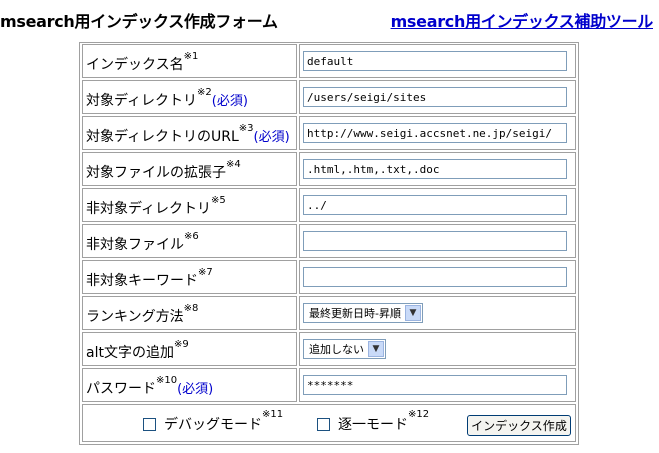 The image size is (659, 453). I want to click on note-marker: ※12, so click(419, 414).